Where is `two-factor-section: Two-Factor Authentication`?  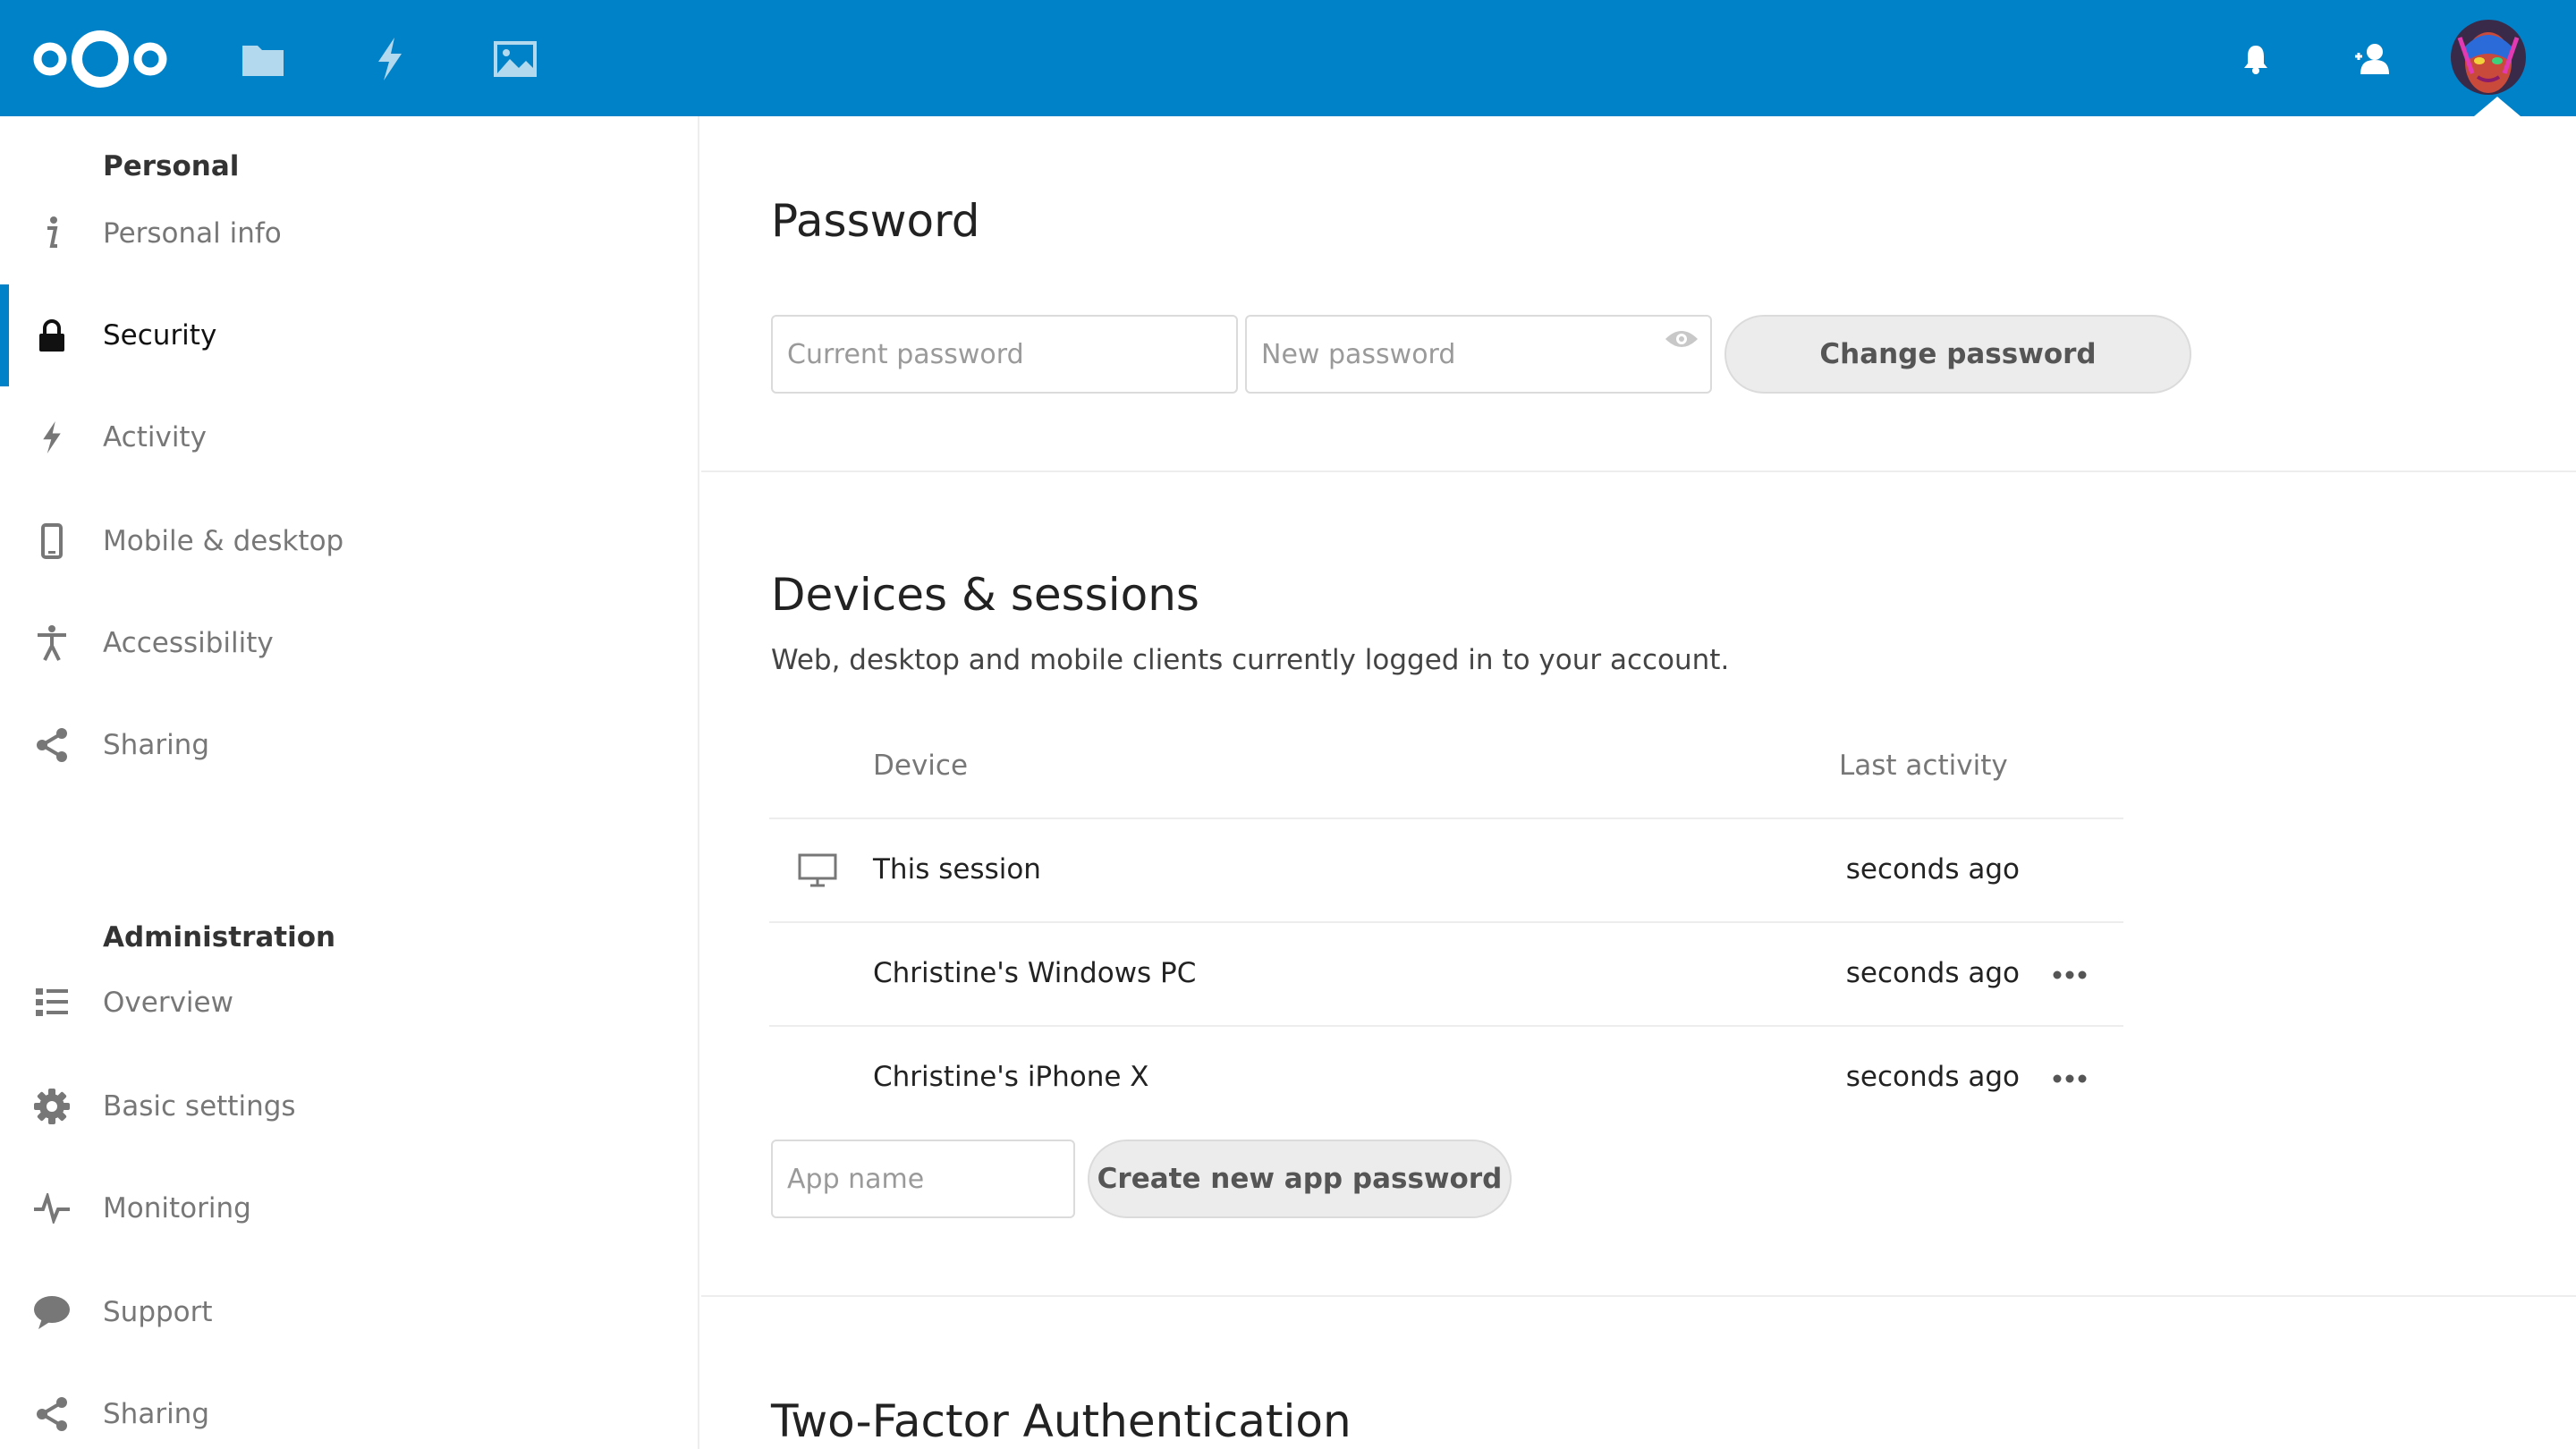 two-factor-section: Two-Factor Authentication is located at coordinates (1638, 1373).